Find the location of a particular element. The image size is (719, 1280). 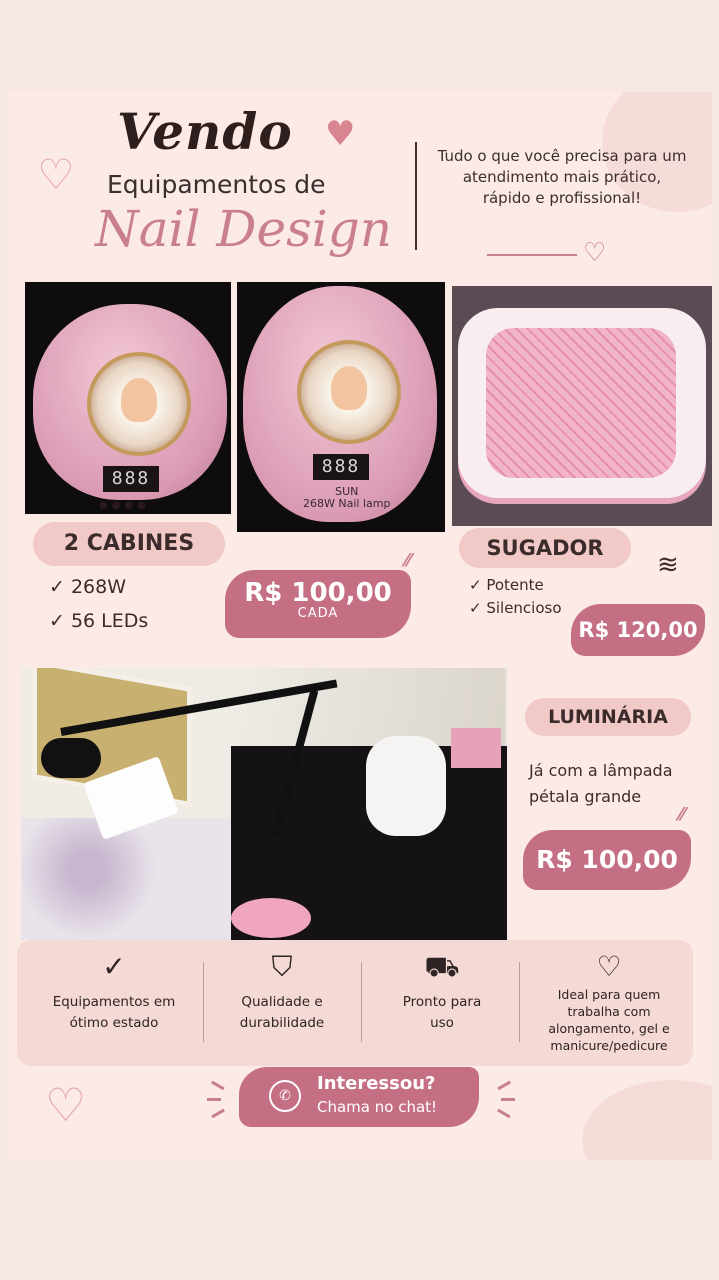

sugador-grid is located at coordinates (581, 403).